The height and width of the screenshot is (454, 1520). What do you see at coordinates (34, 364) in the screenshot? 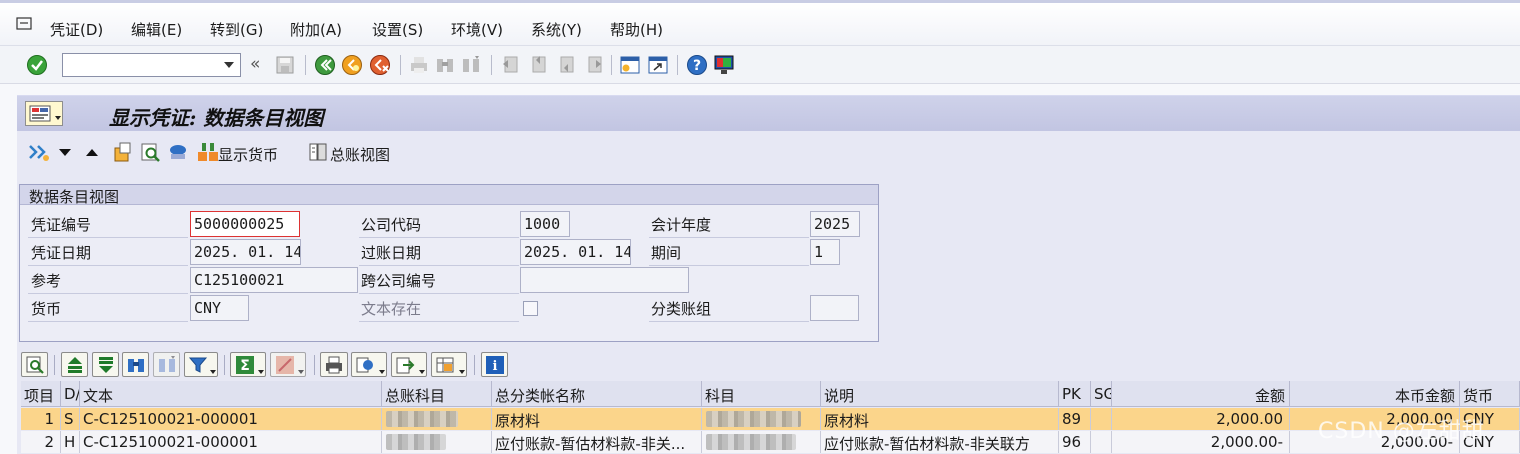
I see `grid-details-button` at bounding box center [34, 364].